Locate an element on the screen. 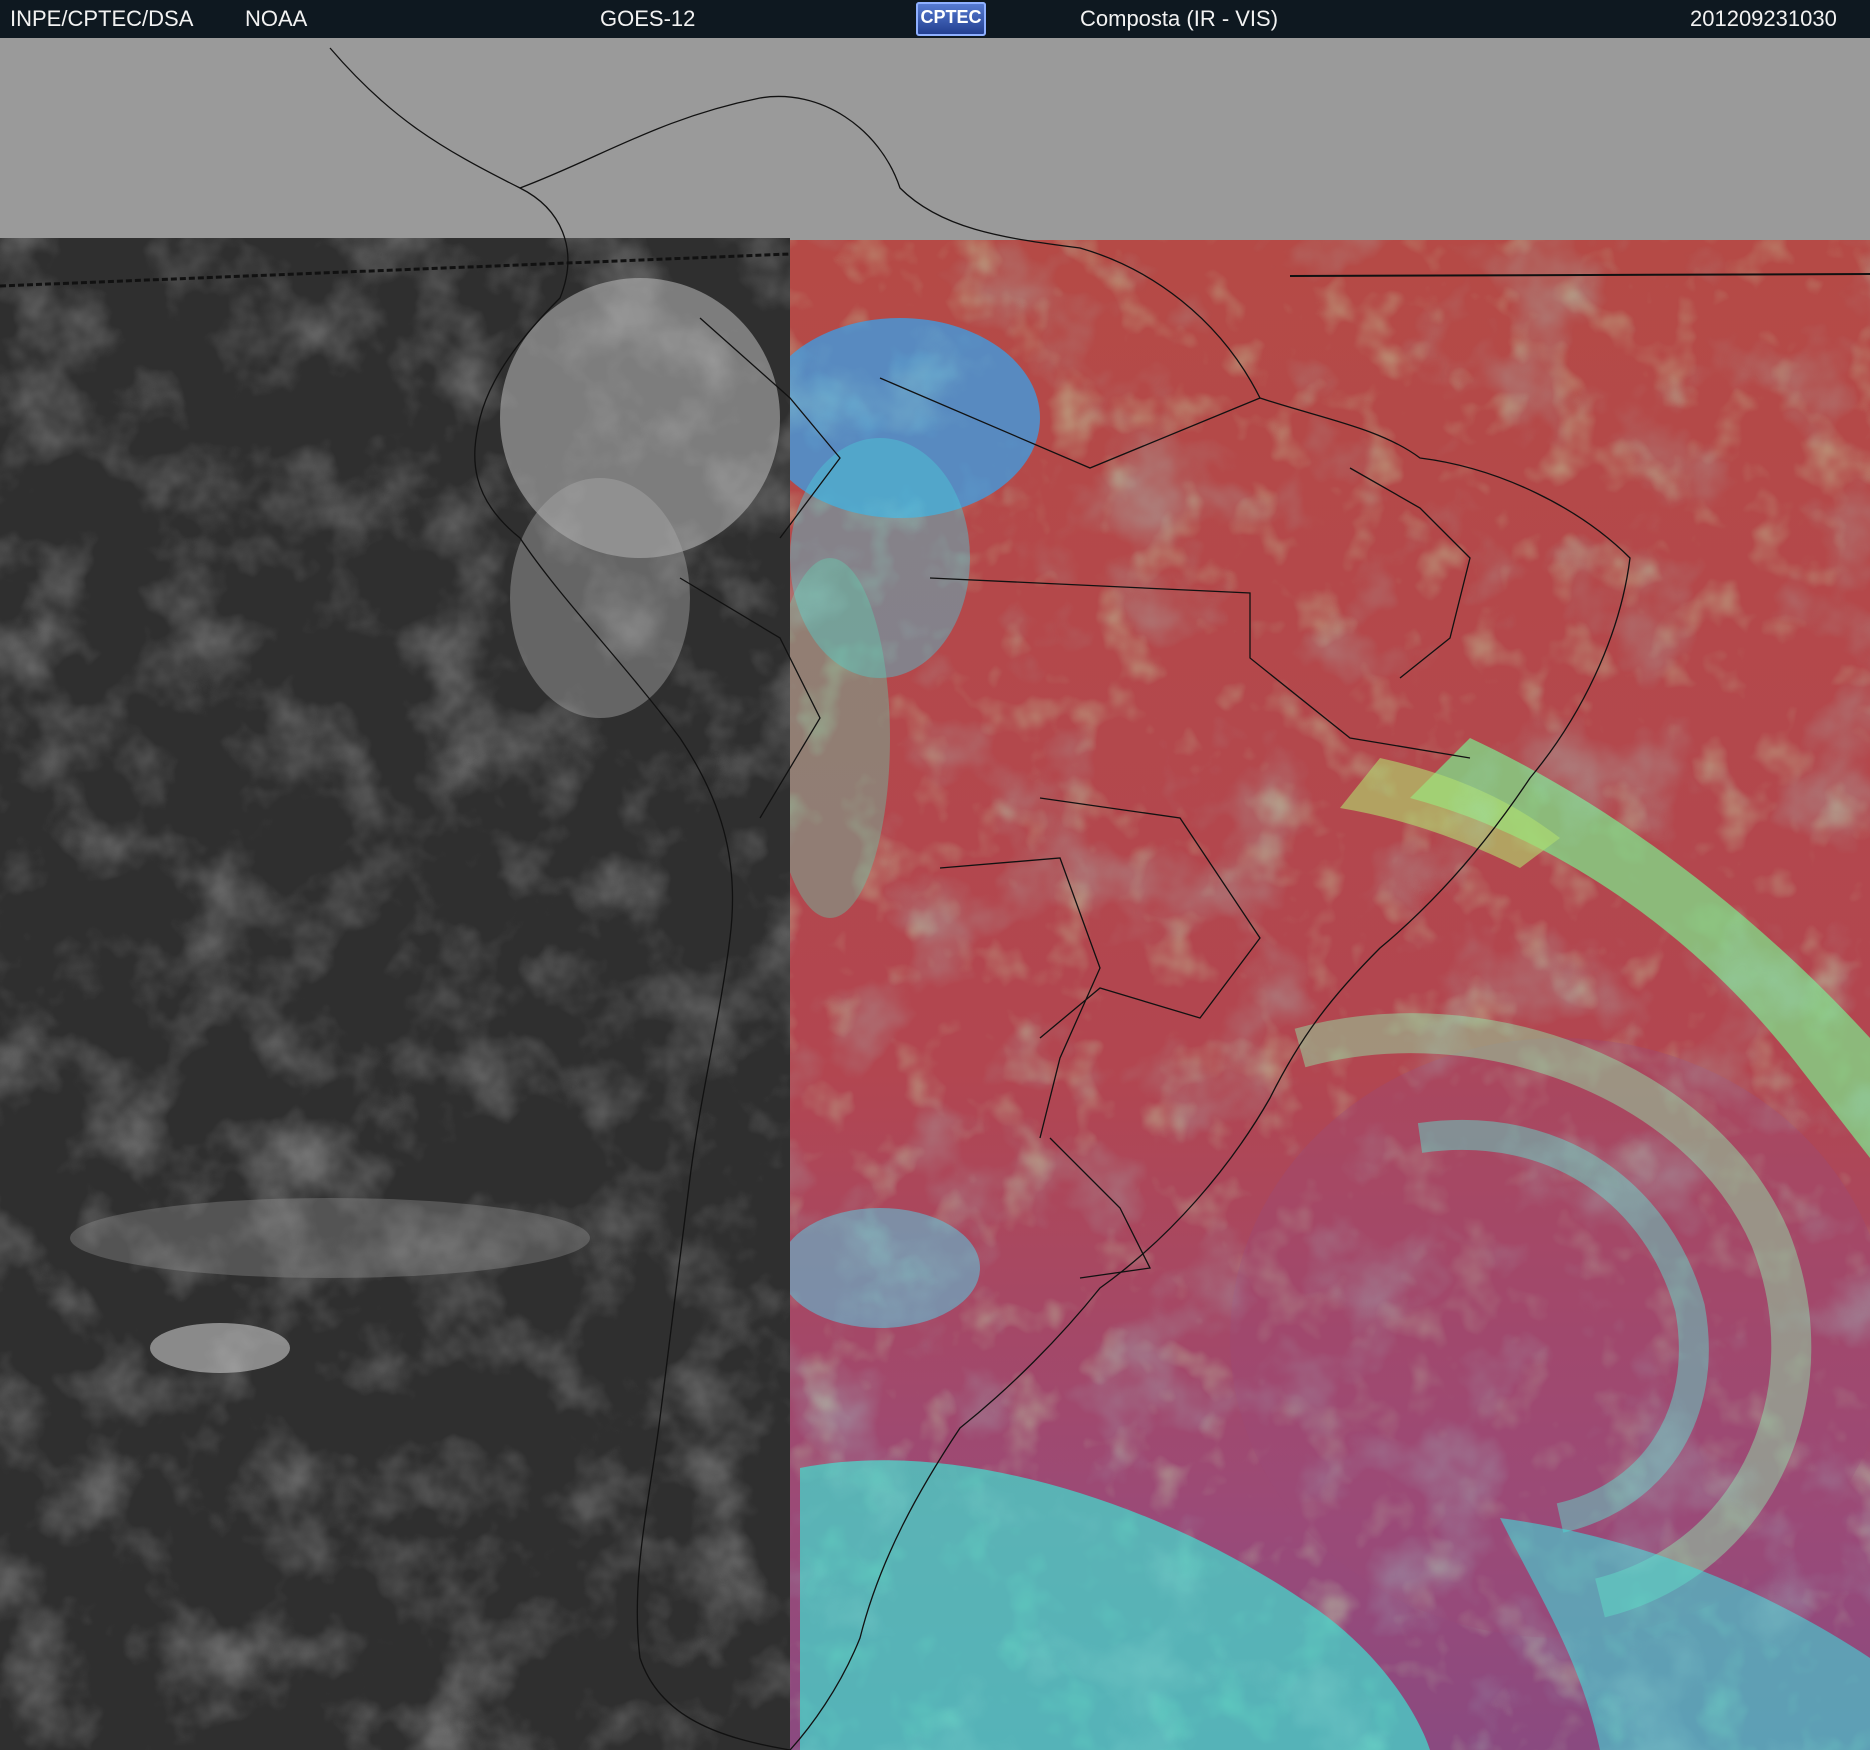  agency-label: NOAA is located at coordinates (276, 18).